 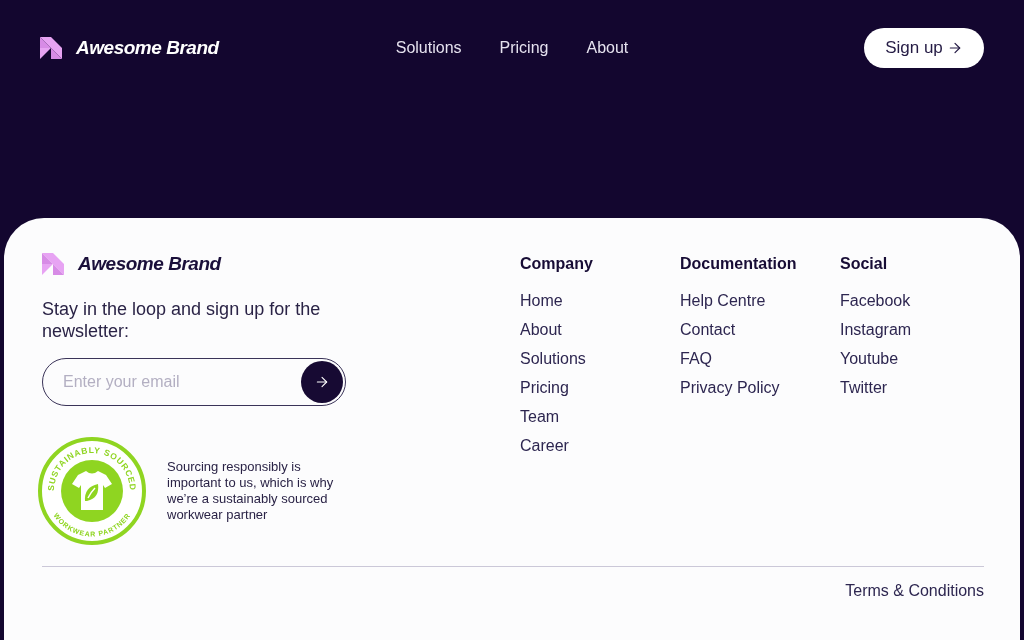 I want to click on footer-link: Solutions, so click(x=553, y=358).